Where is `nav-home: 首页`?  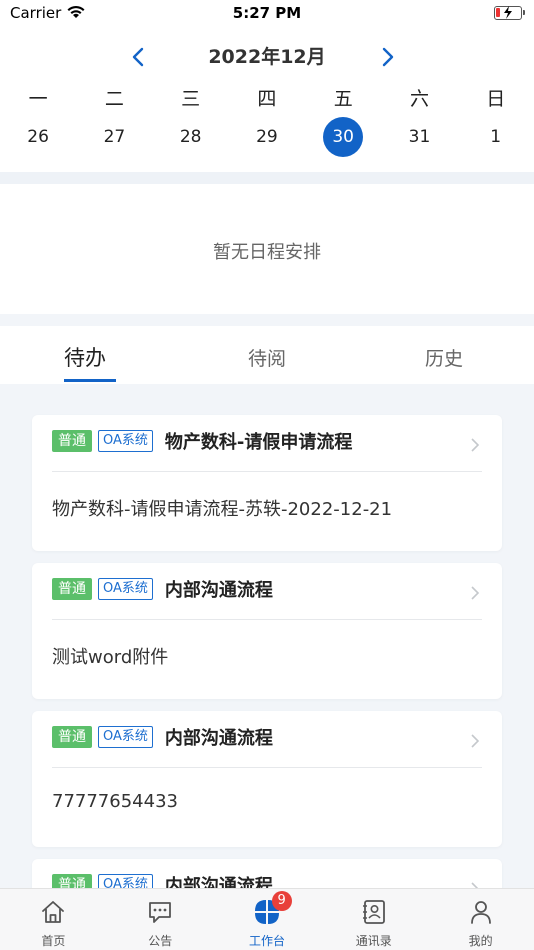 nav-home: 首页 is located at coordinates (53, 919).